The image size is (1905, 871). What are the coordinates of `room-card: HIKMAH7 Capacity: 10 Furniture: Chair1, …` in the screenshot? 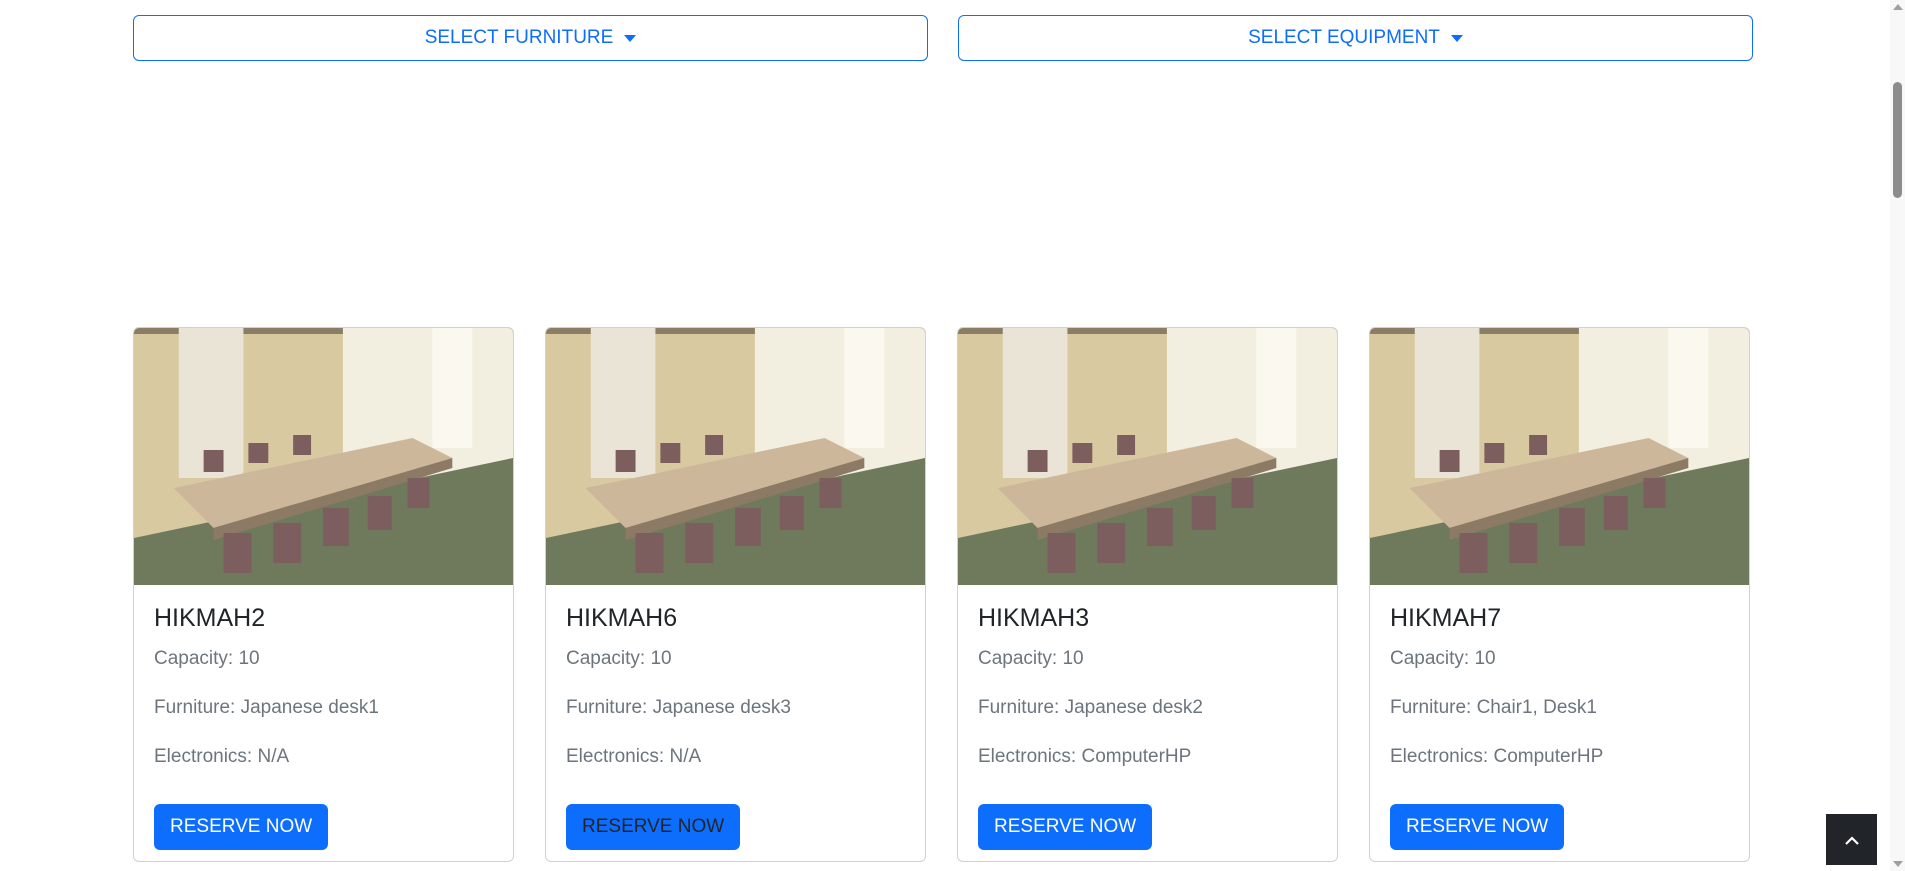 It's located at (1559, 594).